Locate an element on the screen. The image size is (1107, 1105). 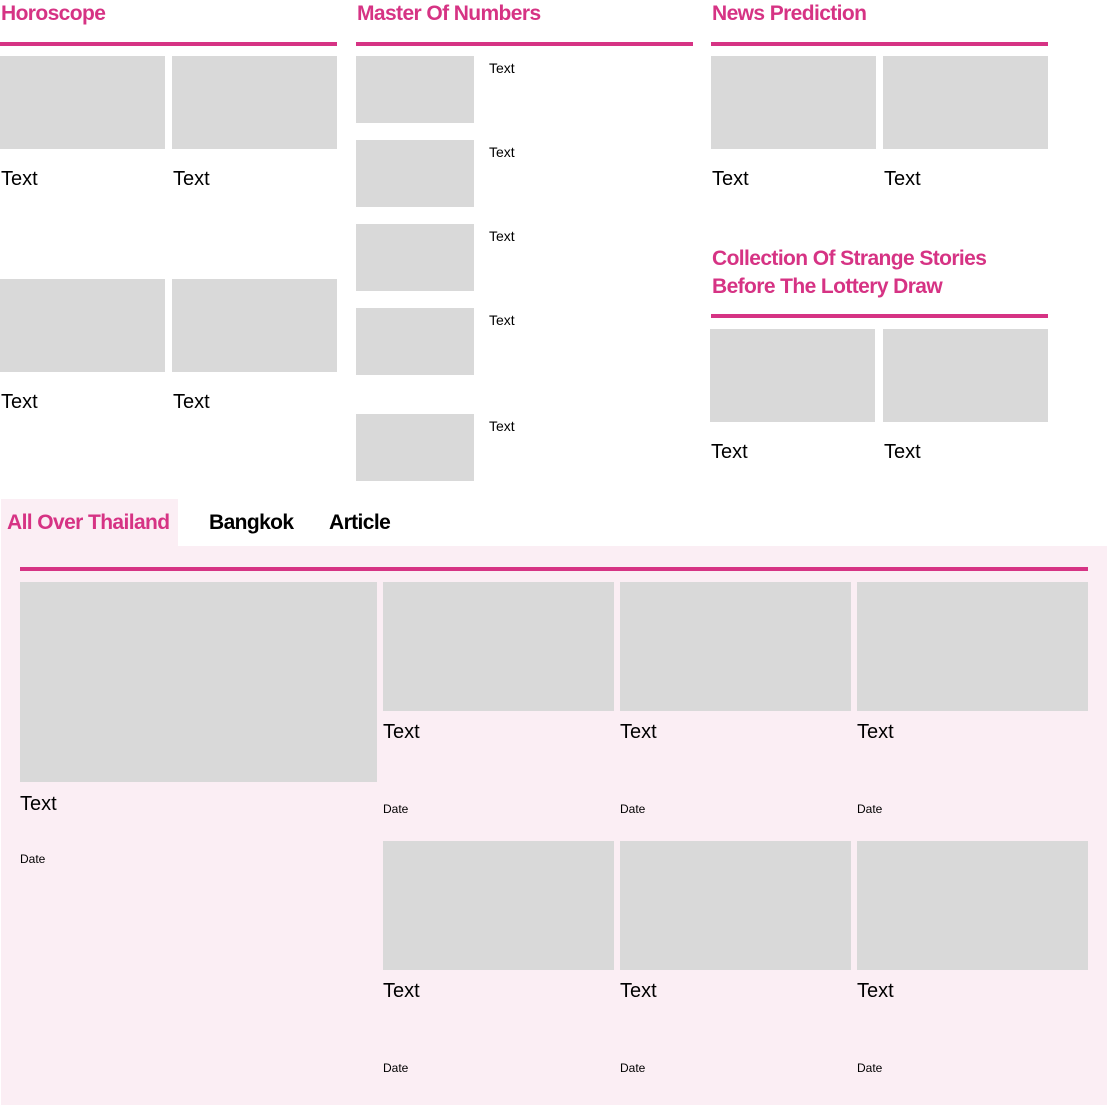
tab-article: Article is located at coordinates (360, 522).